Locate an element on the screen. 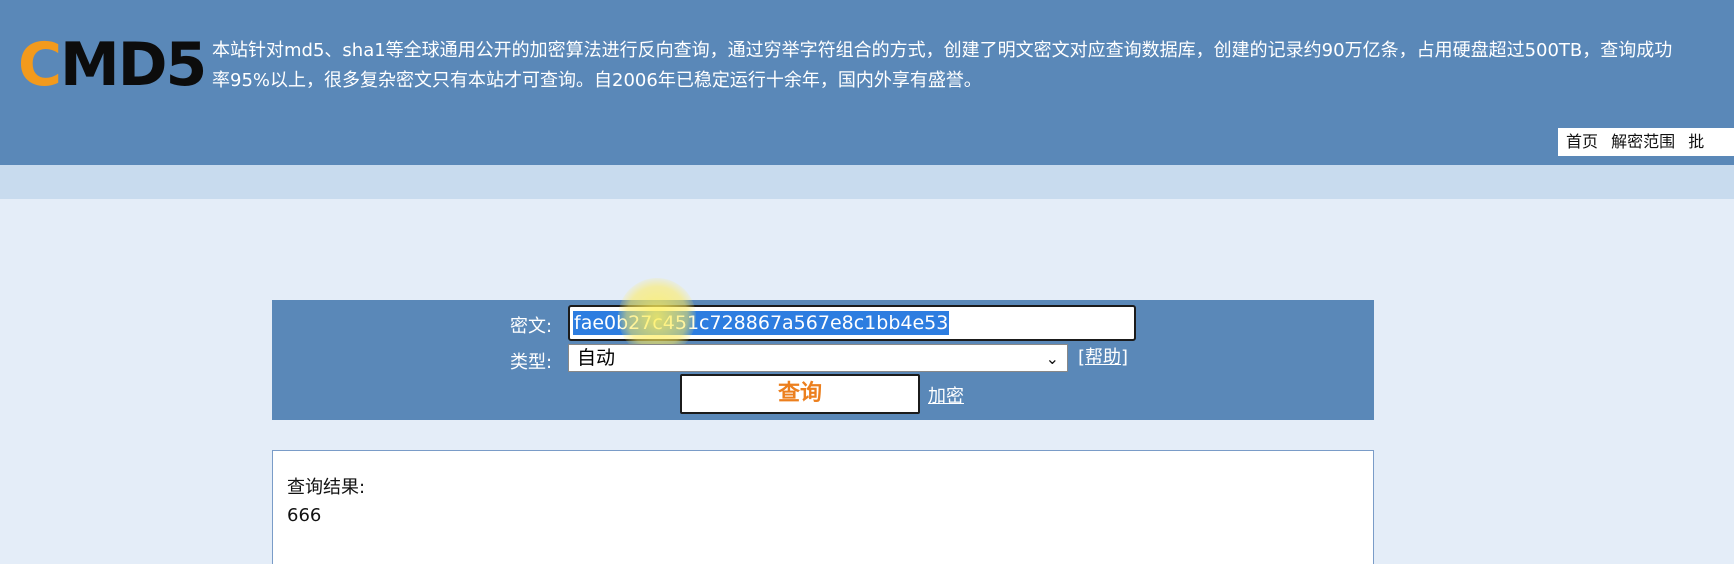 The width and height of the screenshot is (1734, 564). cipher-input: fae0b27c451c728867a567e8c1bb4e53 is located at coordinates (852, 323).